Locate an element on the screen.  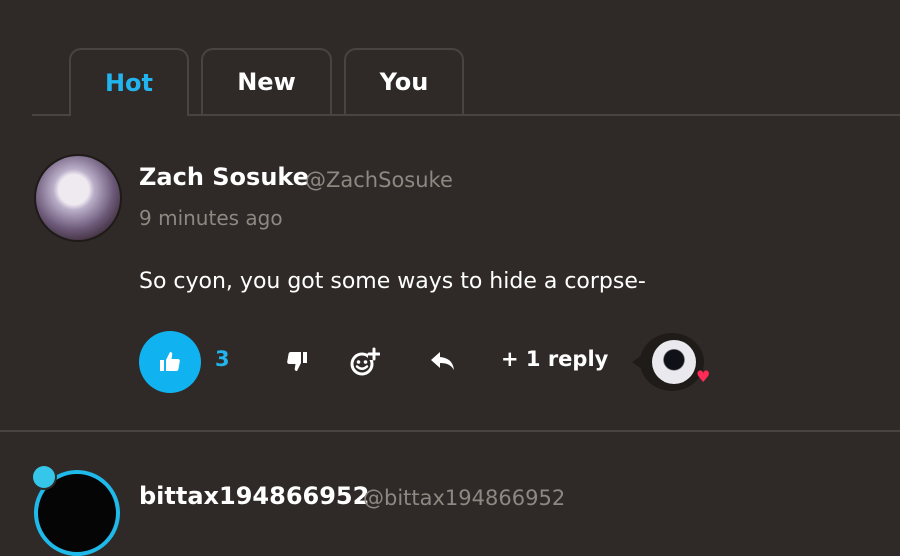
reactor-avatar is located at coordinates (674, 362).